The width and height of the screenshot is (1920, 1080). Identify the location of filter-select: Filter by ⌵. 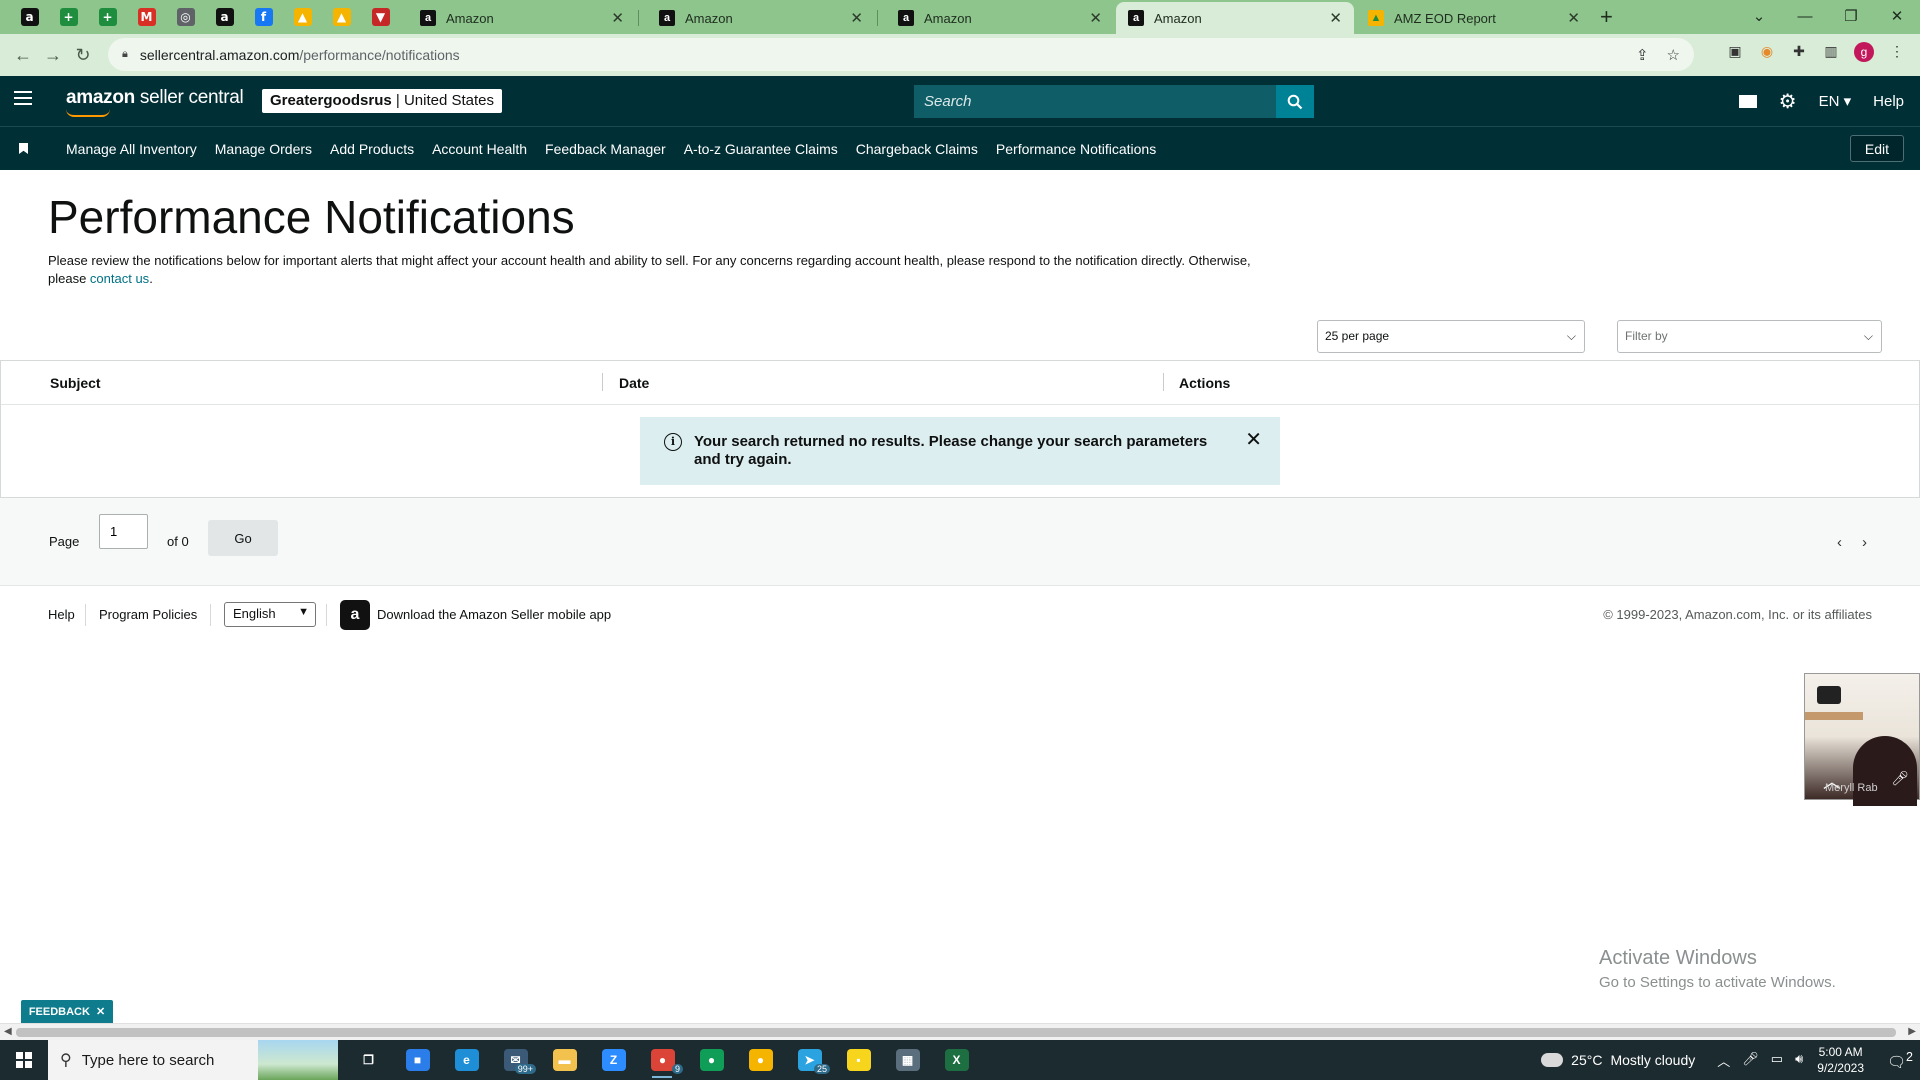
(1749, 336).